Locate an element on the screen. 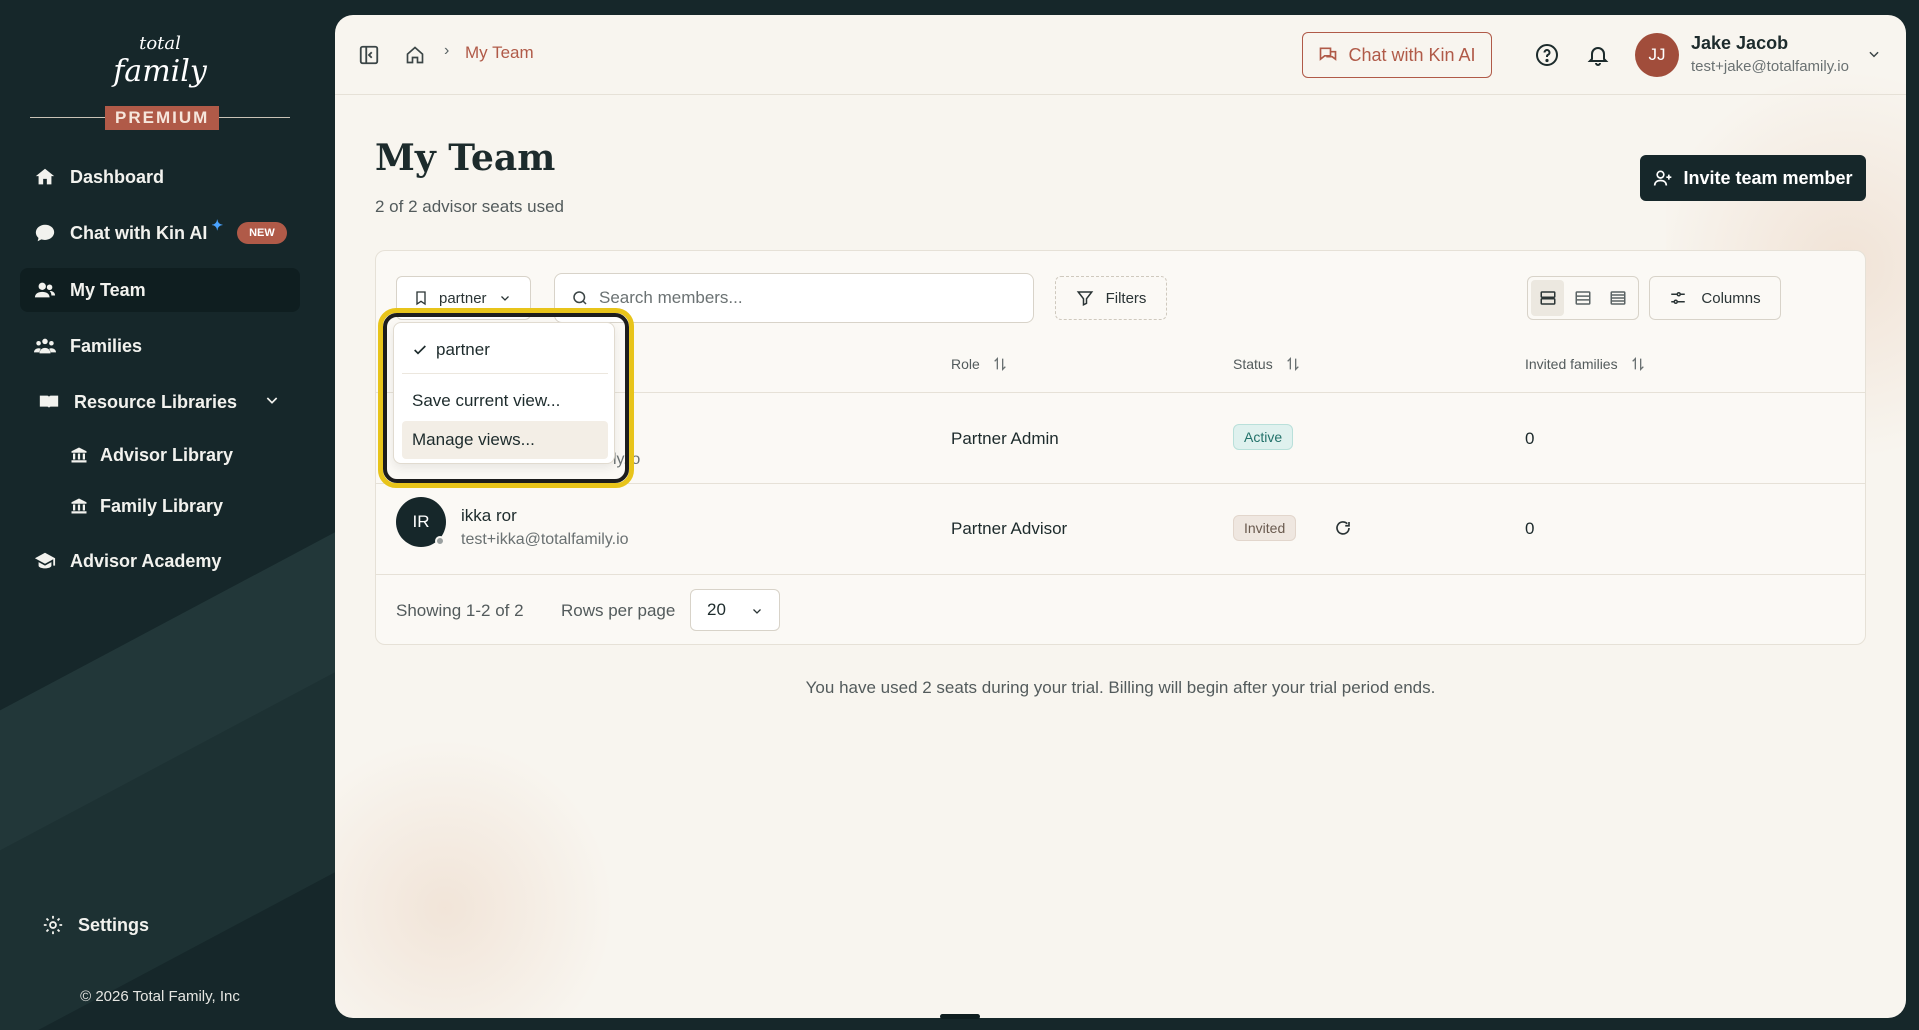 The image size is (1919, 1030). density-toggle is located at coordinates (1583, 298).